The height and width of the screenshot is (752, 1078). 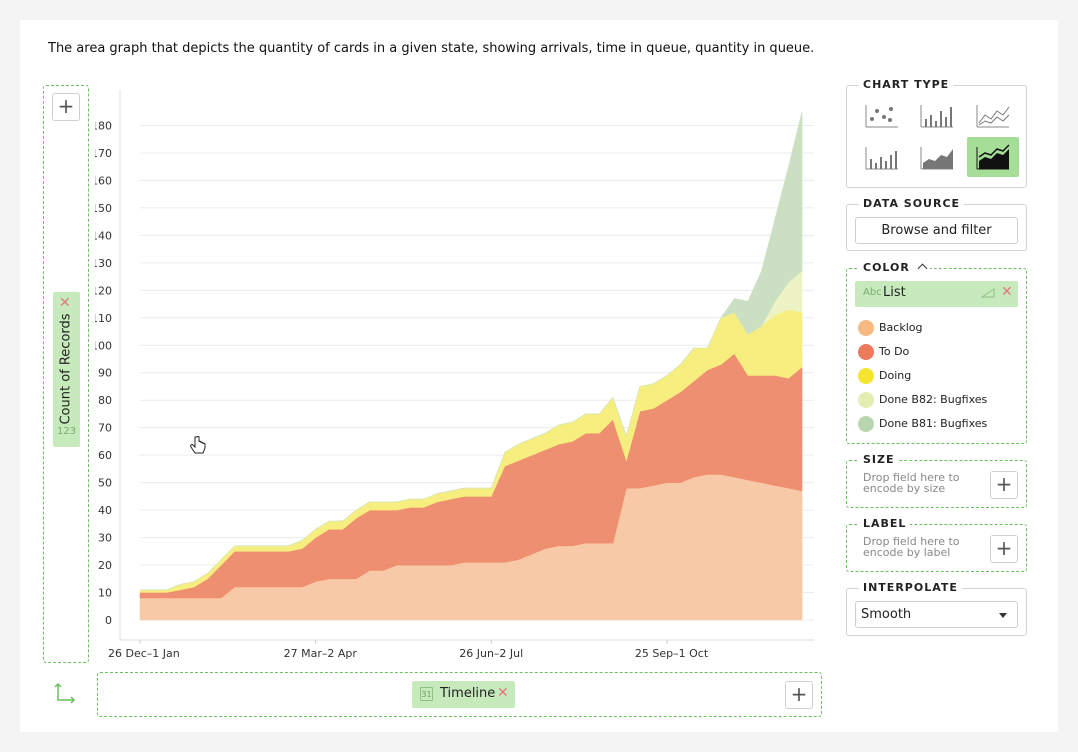 What do you see at coordinates (105, 400) in the screenshot?
I see `y-tick-label: 80` at bounding box center [105, 400].